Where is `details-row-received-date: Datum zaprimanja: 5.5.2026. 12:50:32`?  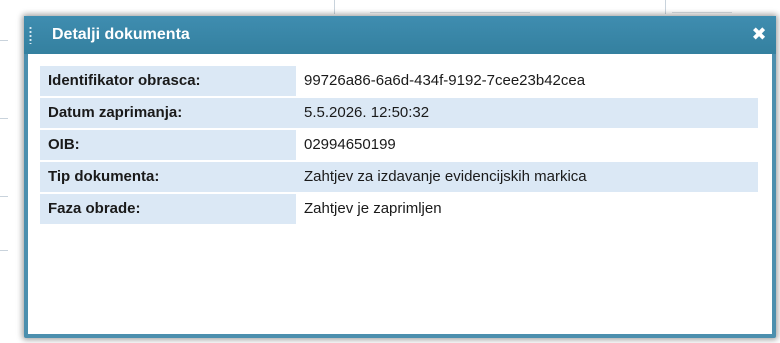
details-row-received-date: Datum zaprimanja: 5.5.2026. 12:50:32 is located at coordinates (399, 113).